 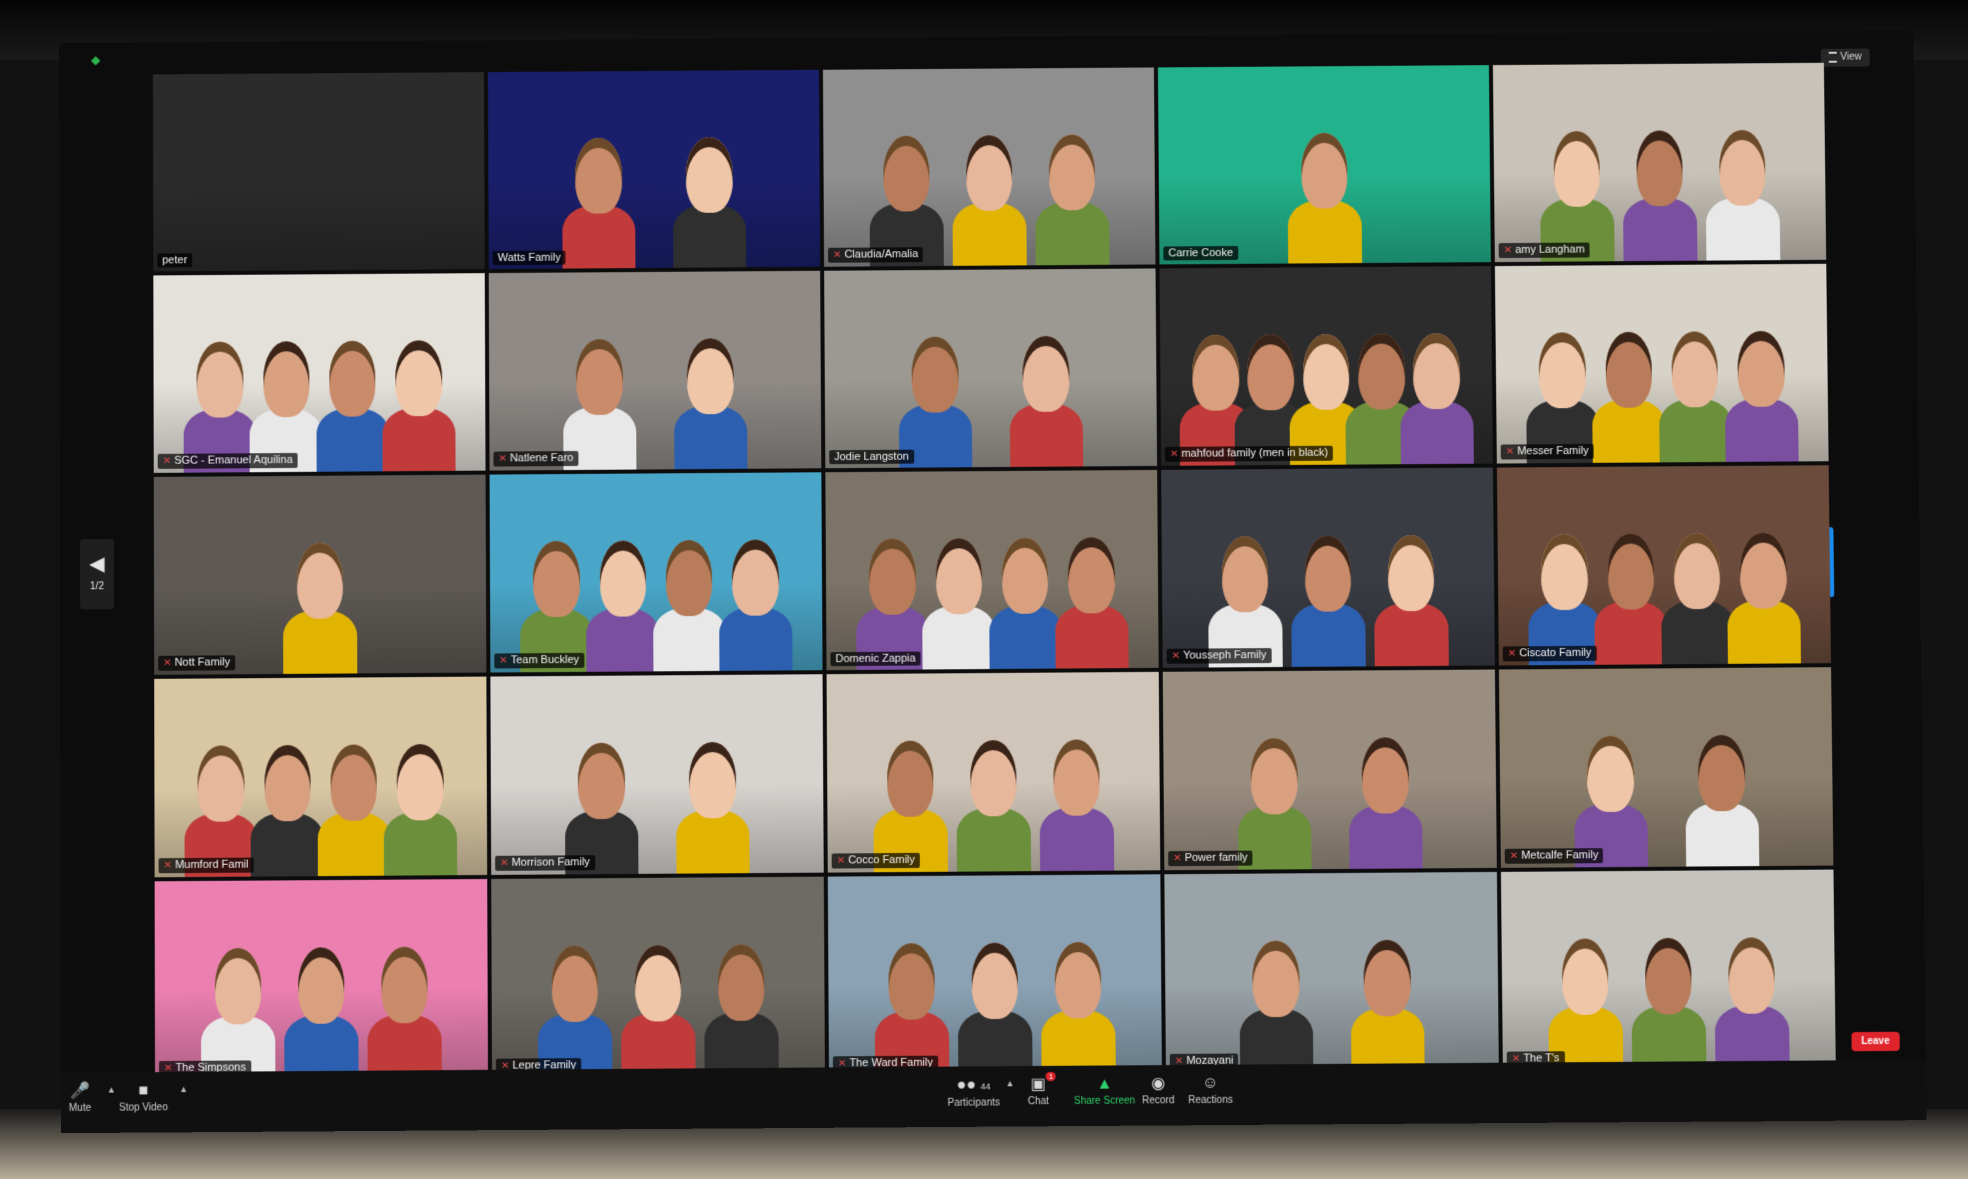 I want to click on arrow-left-icon: ◀, so click(x=97, y=564).